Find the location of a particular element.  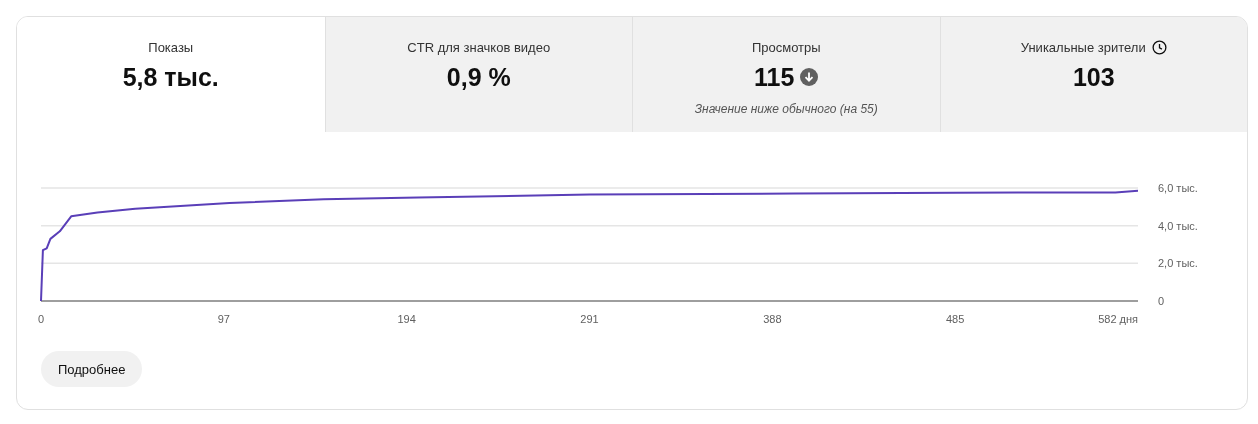

metric-label: CTR для значков видео is located at coordinates (479, 47).